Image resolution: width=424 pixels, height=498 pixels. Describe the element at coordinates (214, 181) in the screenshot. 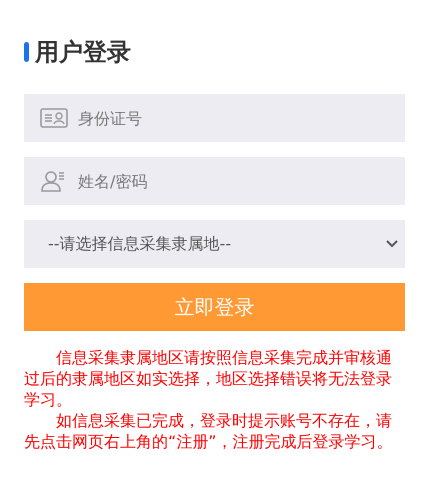

I see `name-password-field: 姓名/密码` at that location.